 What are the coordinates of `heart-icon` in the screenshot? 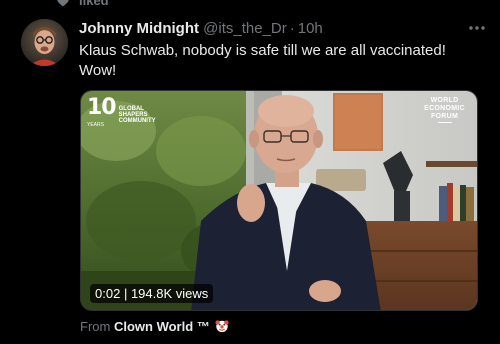 It's located at (63, 3).